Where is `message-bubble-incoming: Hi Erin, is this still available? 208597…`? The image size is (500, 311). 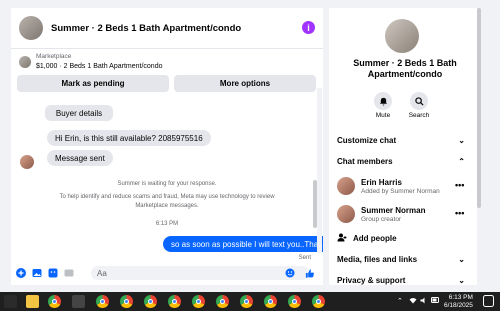 message-bubble-incoming: Hi Erin, is this still available? 208597… is located at coordinates (129, 138).